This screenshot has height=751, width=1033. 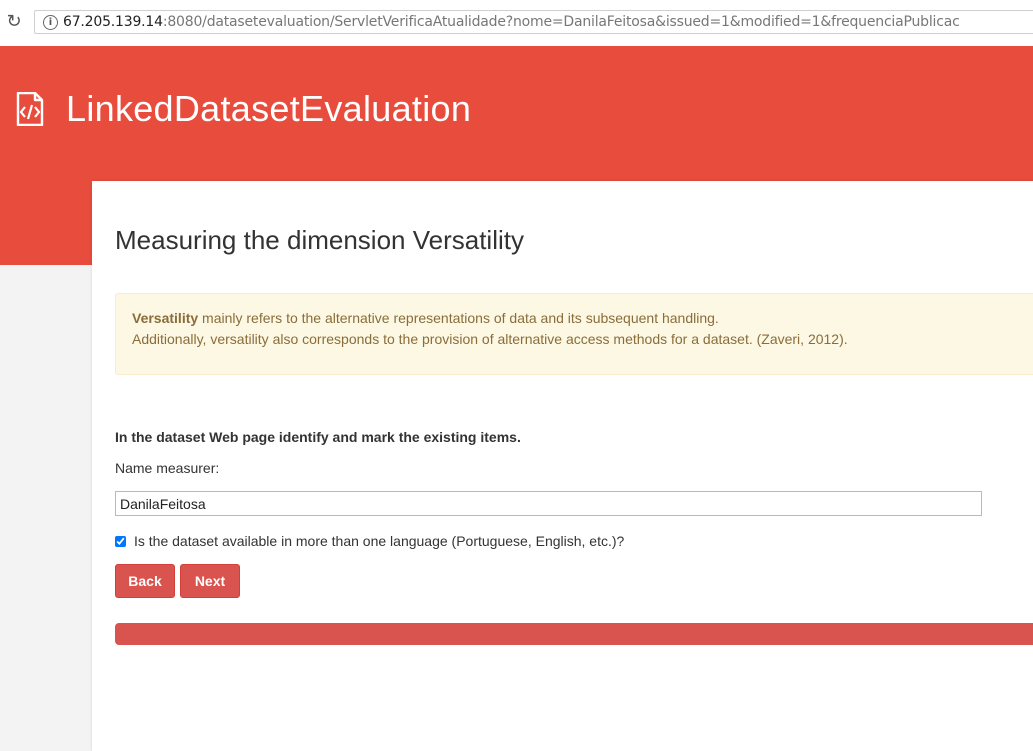 What do you see at coordinates (210, 581) in the screenshot?
I see `next-button: Next` at bounding box center [210, 581].